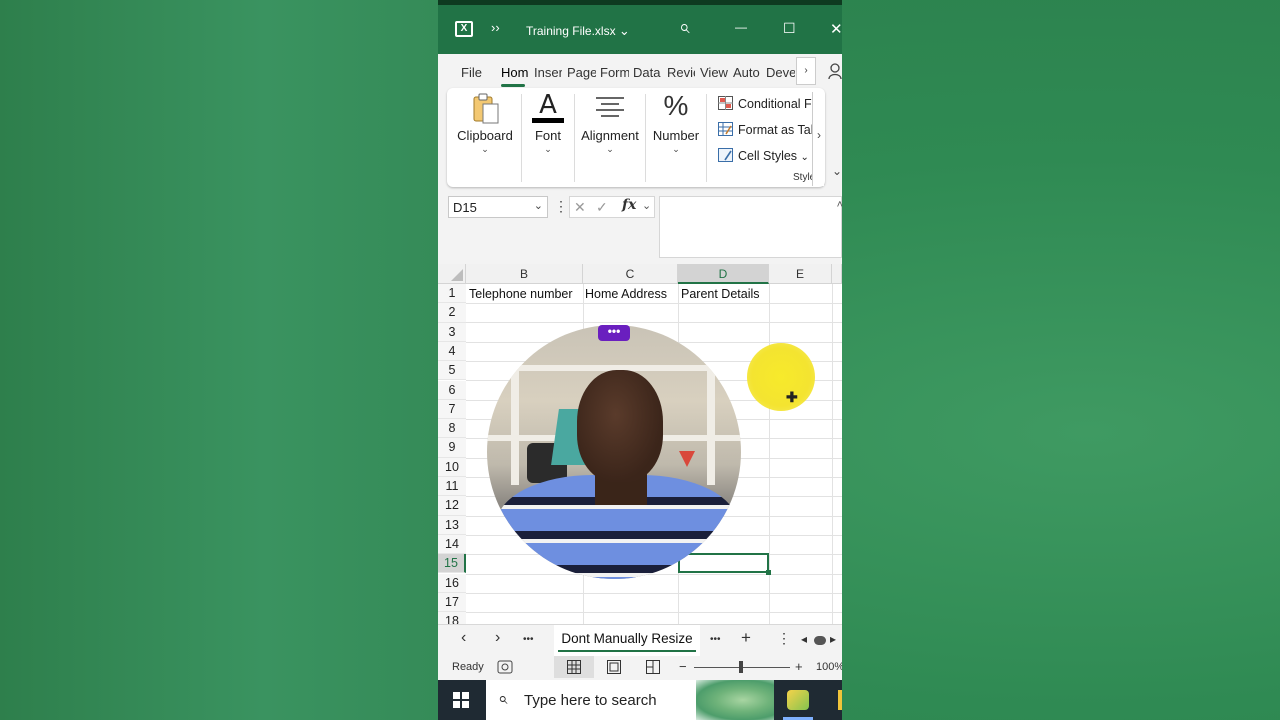 The height and width of the screenshot is (720, 1280). What do you see at coordinates (629, 205) in the screenshot?
I see `insert-function-icon: fx` at bounding box center [629, 205].